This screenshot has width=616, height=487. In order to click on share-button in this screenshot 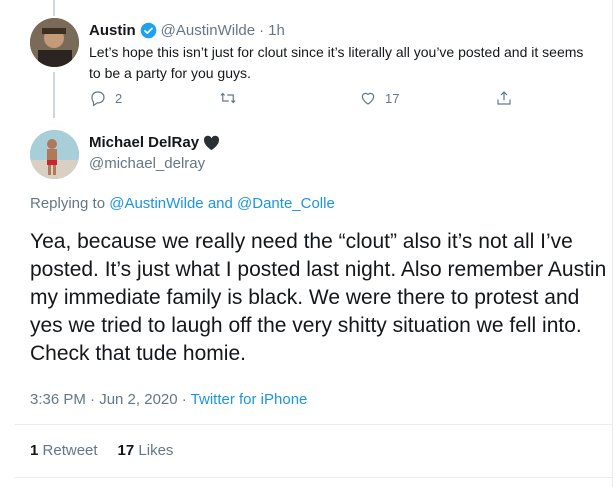, I will do `click(504, 98)`.